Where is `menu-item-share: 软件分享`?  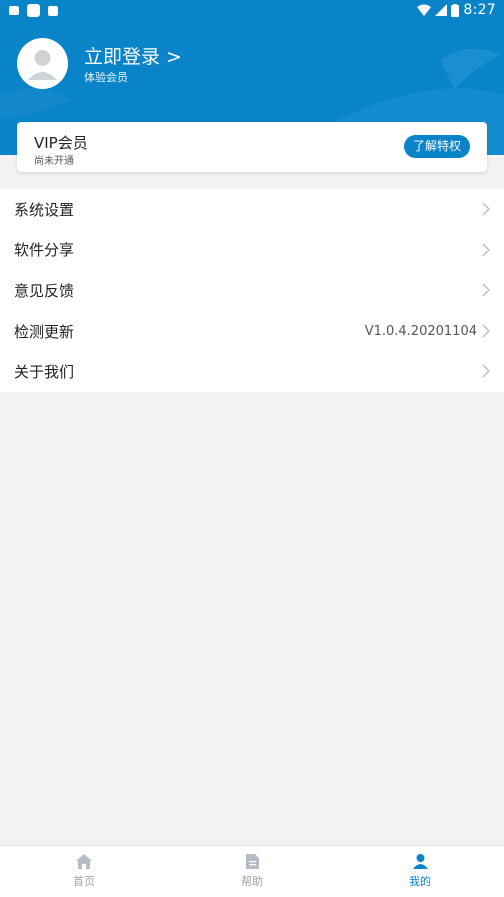
menu-item-share: 软件分享 is located at coordinates (252, 250).